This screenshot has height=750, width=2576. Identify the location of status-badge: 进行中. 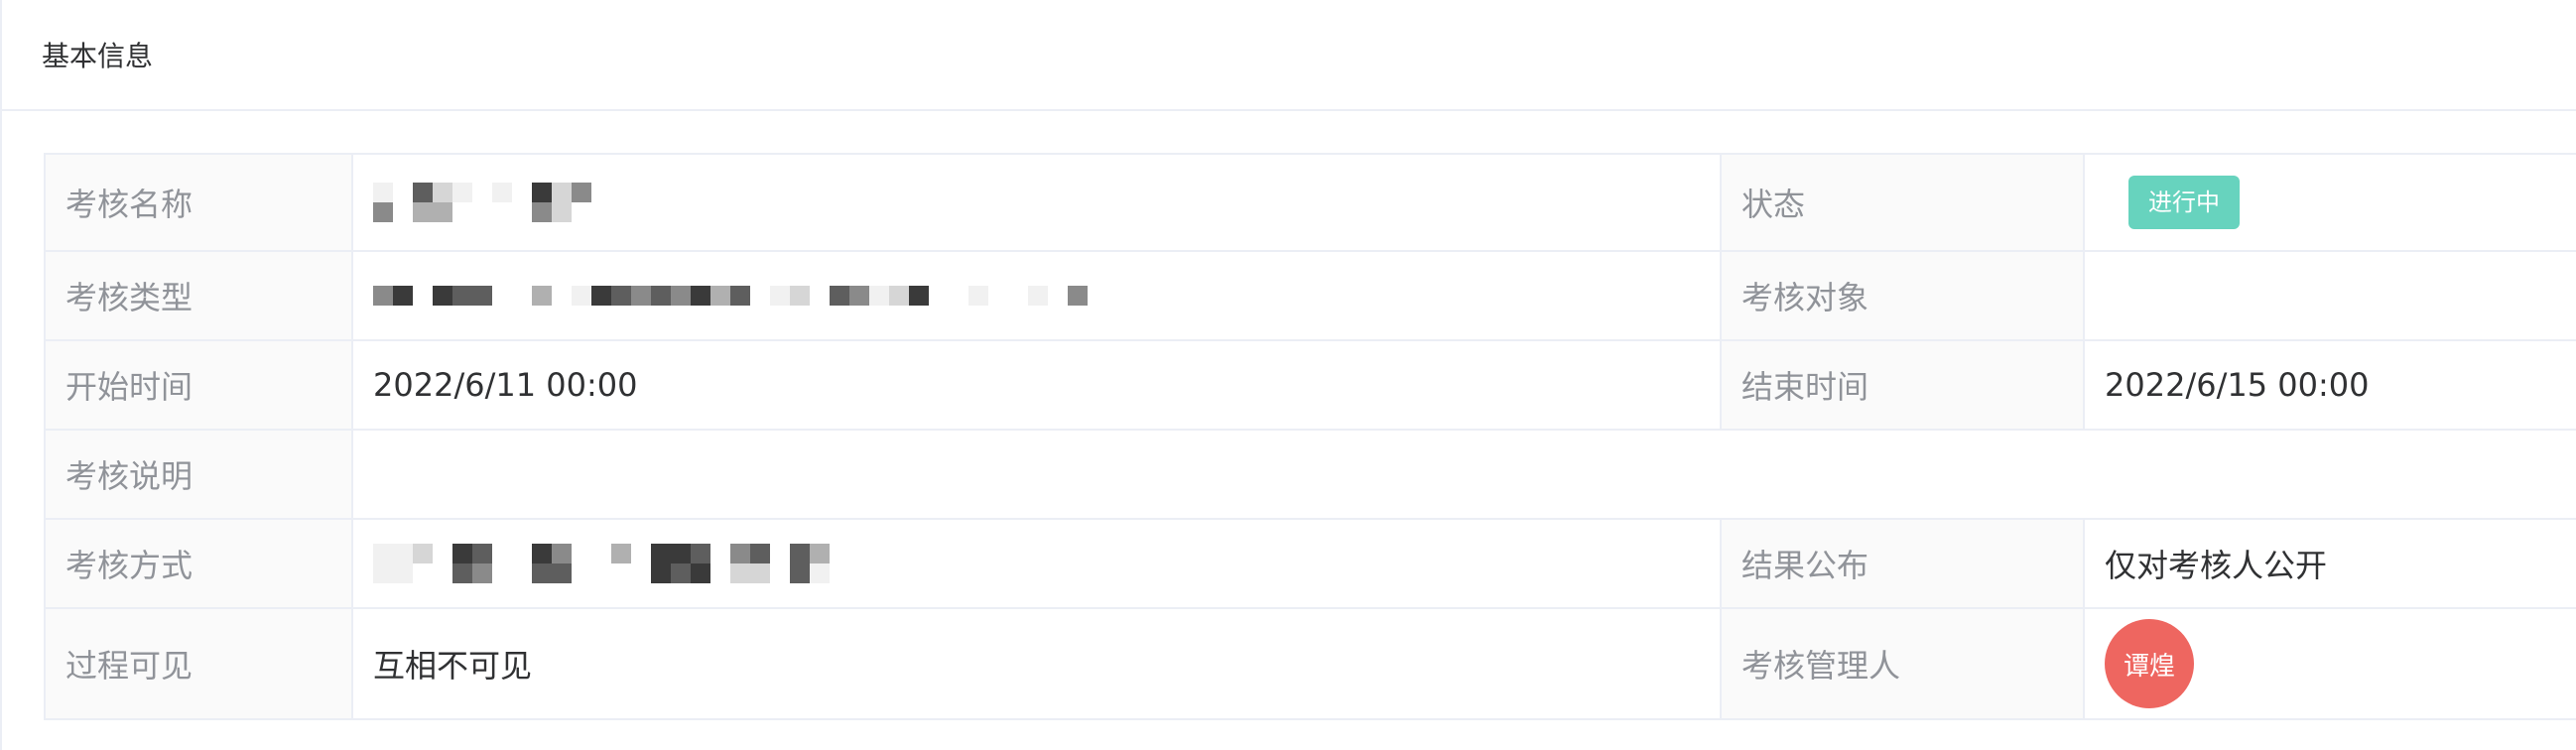
(2184, 202).